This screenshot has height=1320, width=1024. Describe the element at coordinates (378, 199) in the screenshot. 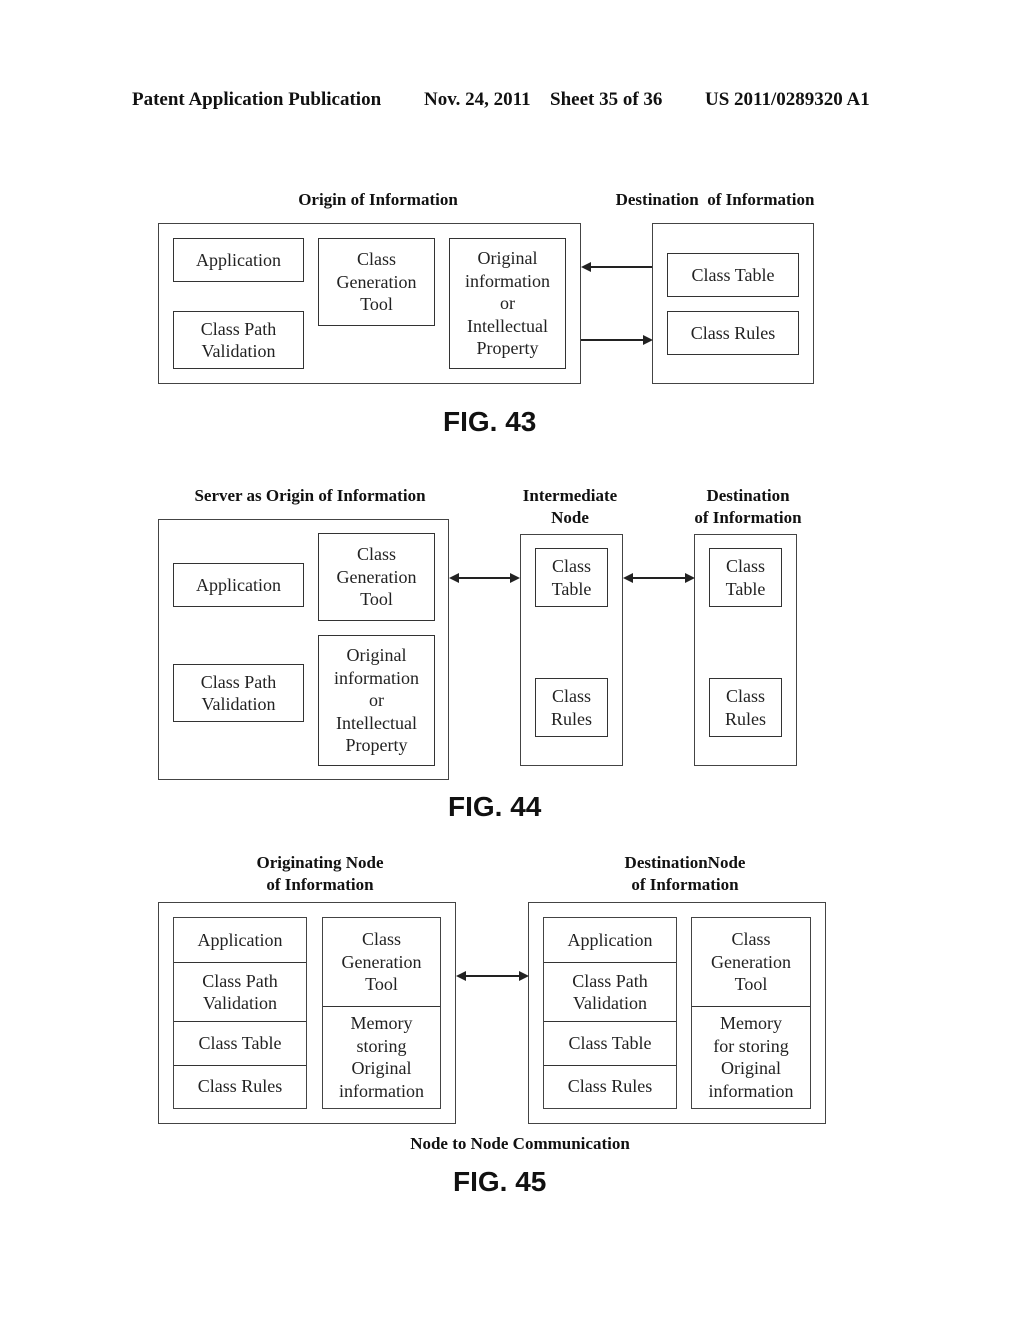

I see `origin-title: Origin of Information` at that location.